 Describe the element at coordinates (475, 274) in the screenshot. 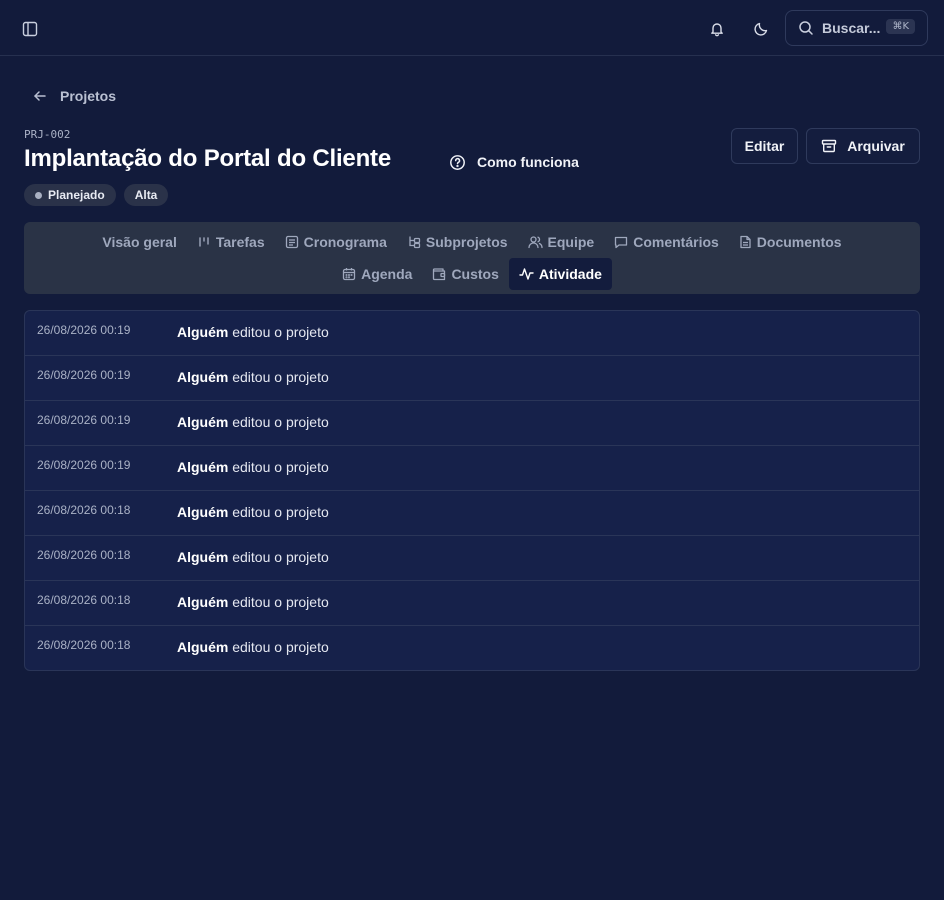

I see `tab-label: Custos` at that location.